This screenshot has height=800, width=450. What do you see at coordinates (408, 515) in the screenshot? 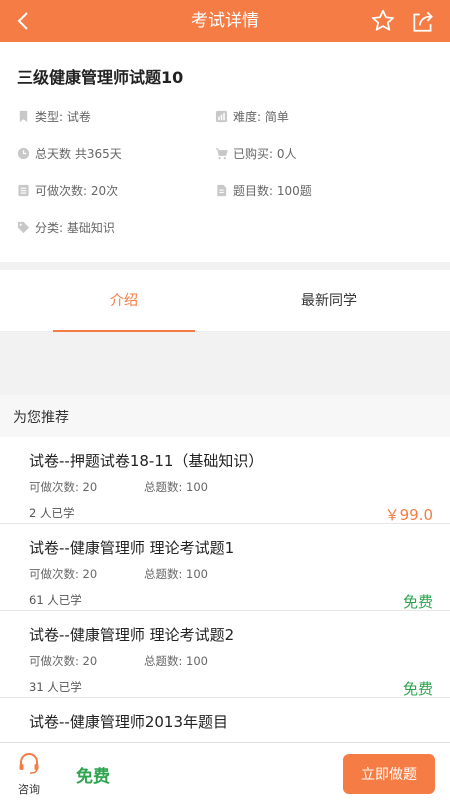
I see `item-price: ￥99.0` at bounding box center [408, 515].